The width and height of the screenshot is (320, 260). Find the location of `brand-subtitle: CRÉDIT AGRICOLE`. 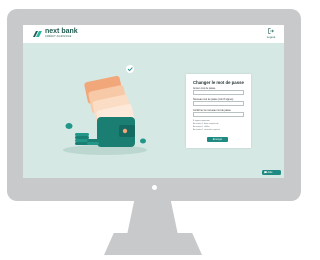

brand-subtitle: CRÉDIT AGRICOLE is located at coordinates (58, 36).